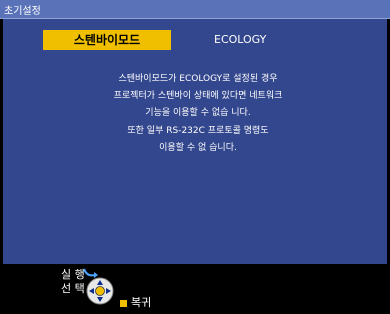 The width and height of the screenshot is (390, 314). Describe the element at coordinates (73, 288) in the screenshot. I see `select-label: 선 택` at that location.